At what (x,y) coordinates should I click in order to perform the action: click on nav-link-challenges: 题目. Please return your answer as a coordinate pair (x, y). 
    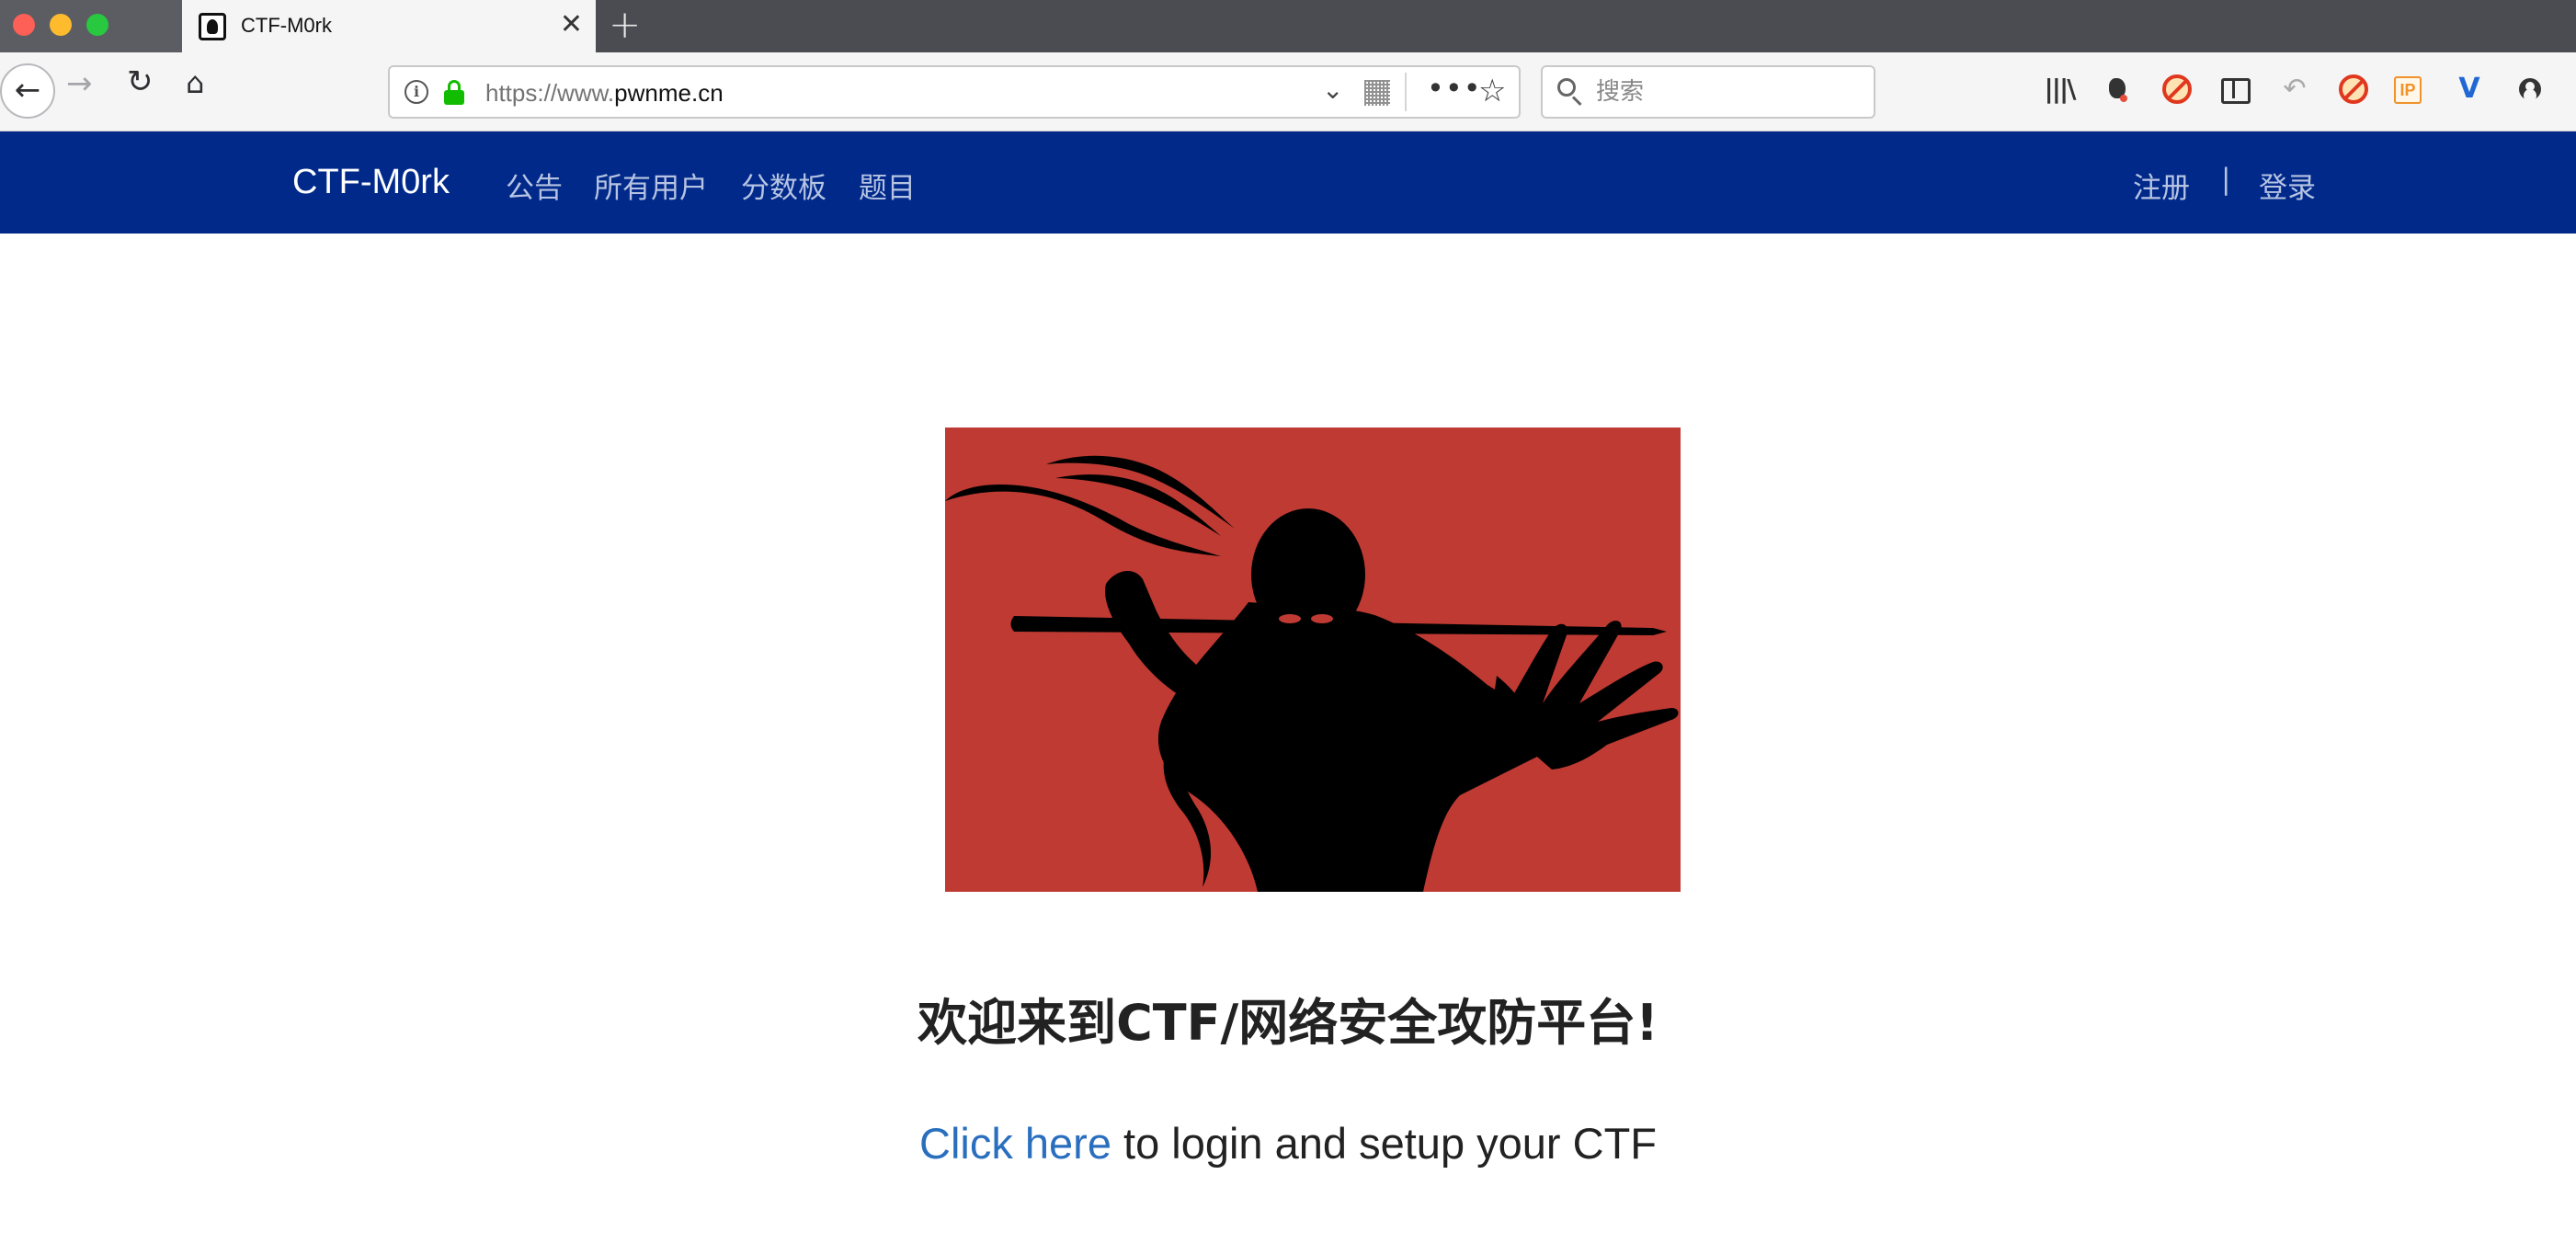
    Looking at the image, I should click on (887, 185).